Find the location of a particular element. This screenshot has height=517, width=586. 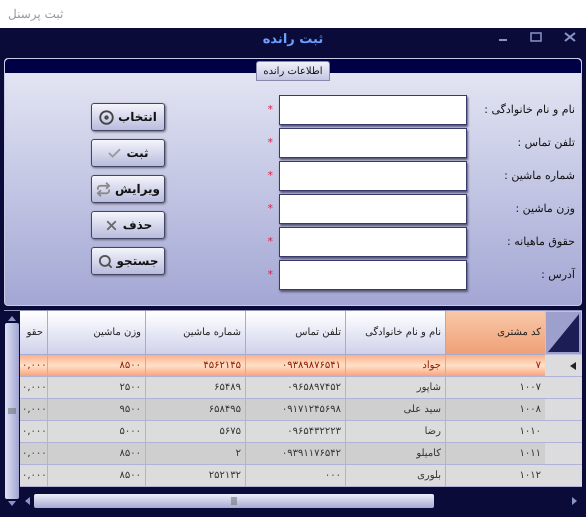

corner-triangle-icon is located at coordinates (563, 333).